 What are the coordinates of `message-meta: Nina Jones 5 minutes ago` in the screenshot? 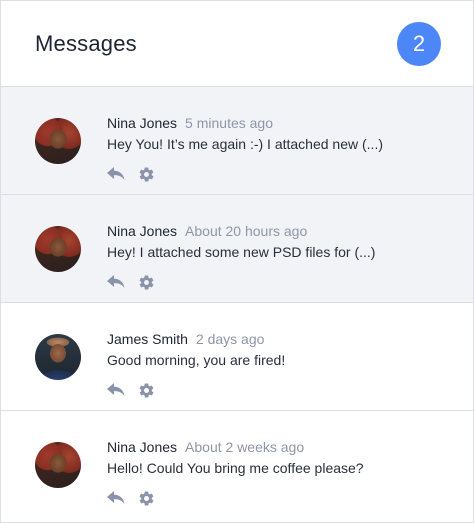 It's located at (245, 123).